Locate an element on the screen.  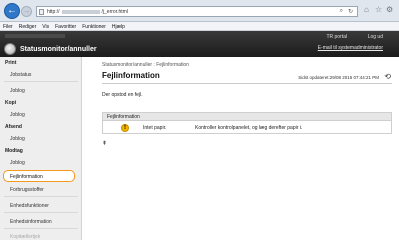
sidebar-item-label: Fejlinformation is located at coordinates (26, 177).